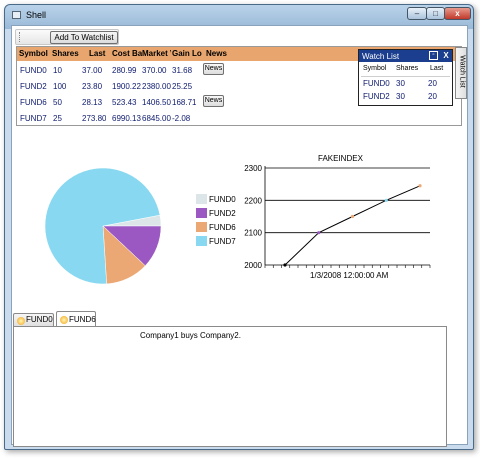 The height and width of the screenshot is (458, 480). Describe the element at coordinates (36, 15) in the screenshot. I see `window-title: Shell` at that location.